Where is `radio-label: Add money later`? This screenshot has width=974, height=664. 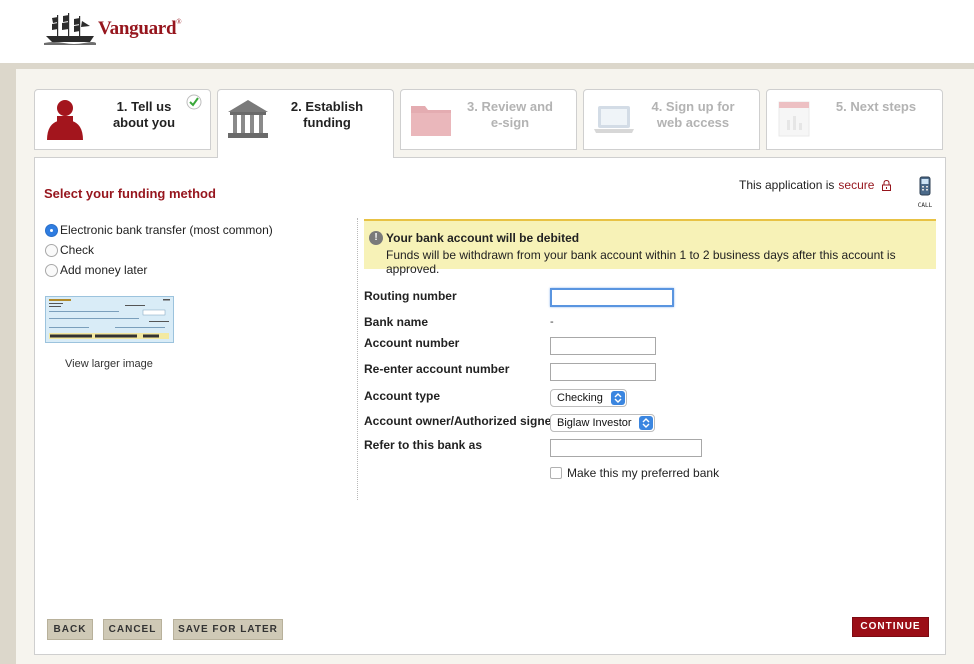 radio-label: Add money later is located at coordinates (104, 270).